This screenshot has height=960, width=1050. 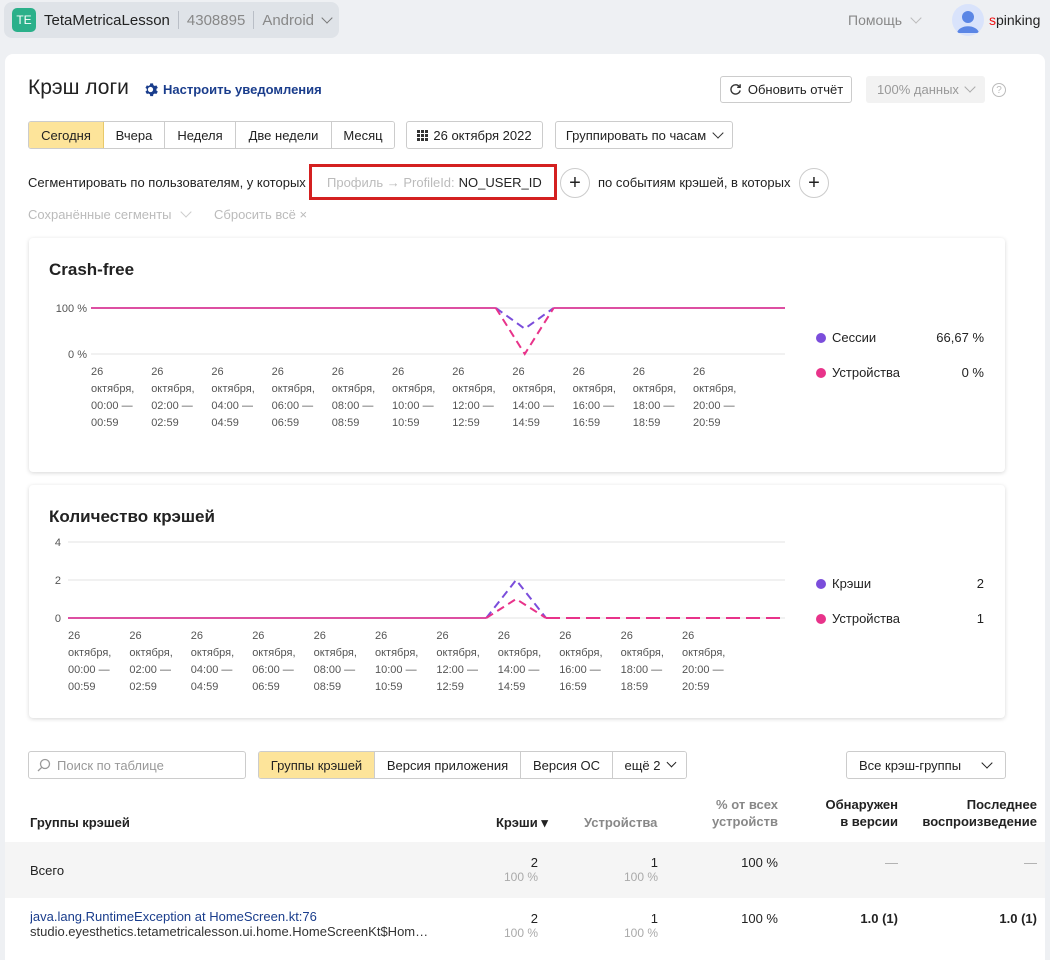 I want to click on add-event-condition-button: +, so click(x=814, y=183).